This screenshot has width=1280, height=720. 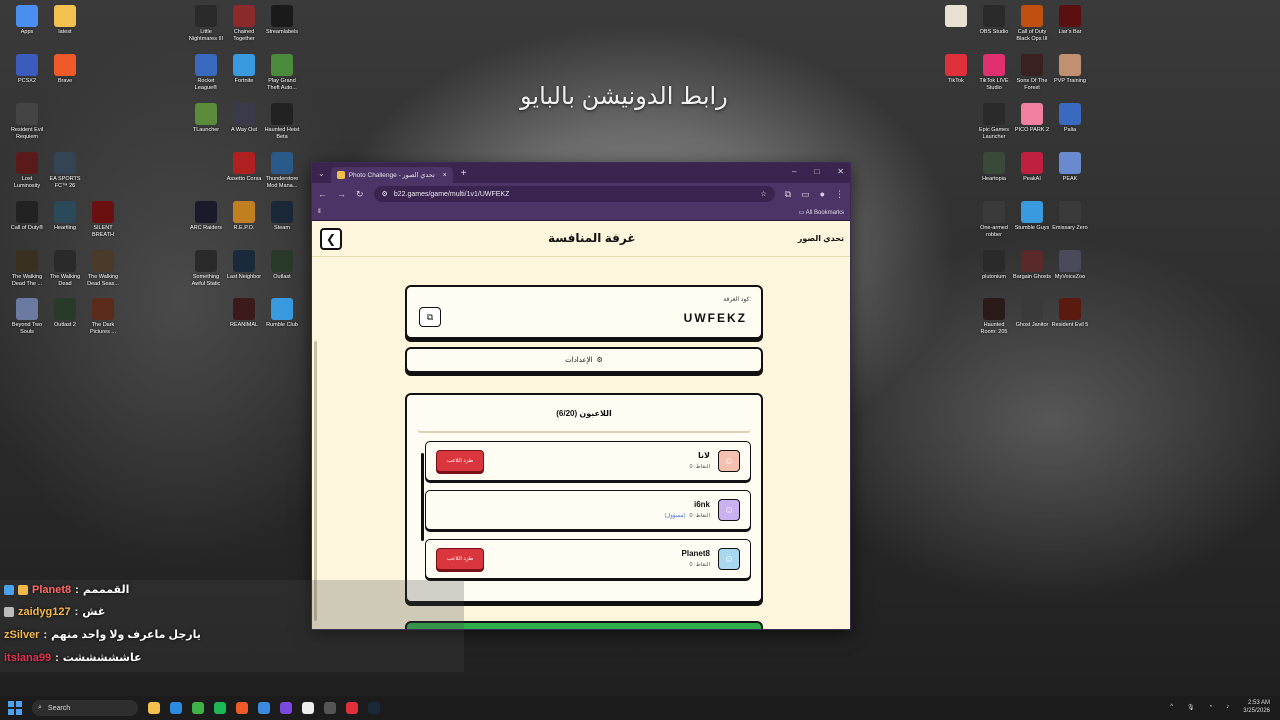 What do you see at coordinates (956, 69) in the screenshot?
I see `desktop-shortcut: TikTok` at bounding box center [956, 69].